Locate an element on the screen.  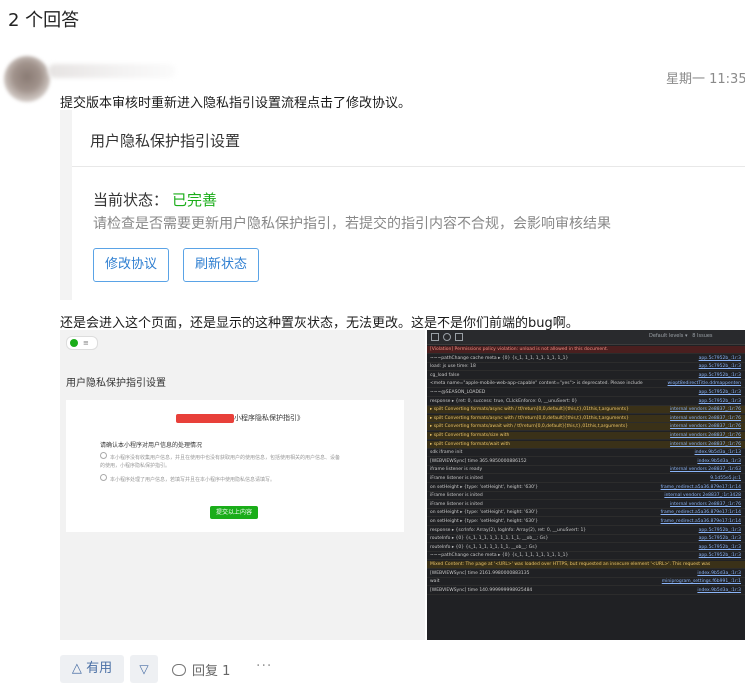
form-option-2-text: 本小程序处理了用户信息，若填写并且在本小程序中使用隐私信息请填写。 is located at coordinates (193, 480).